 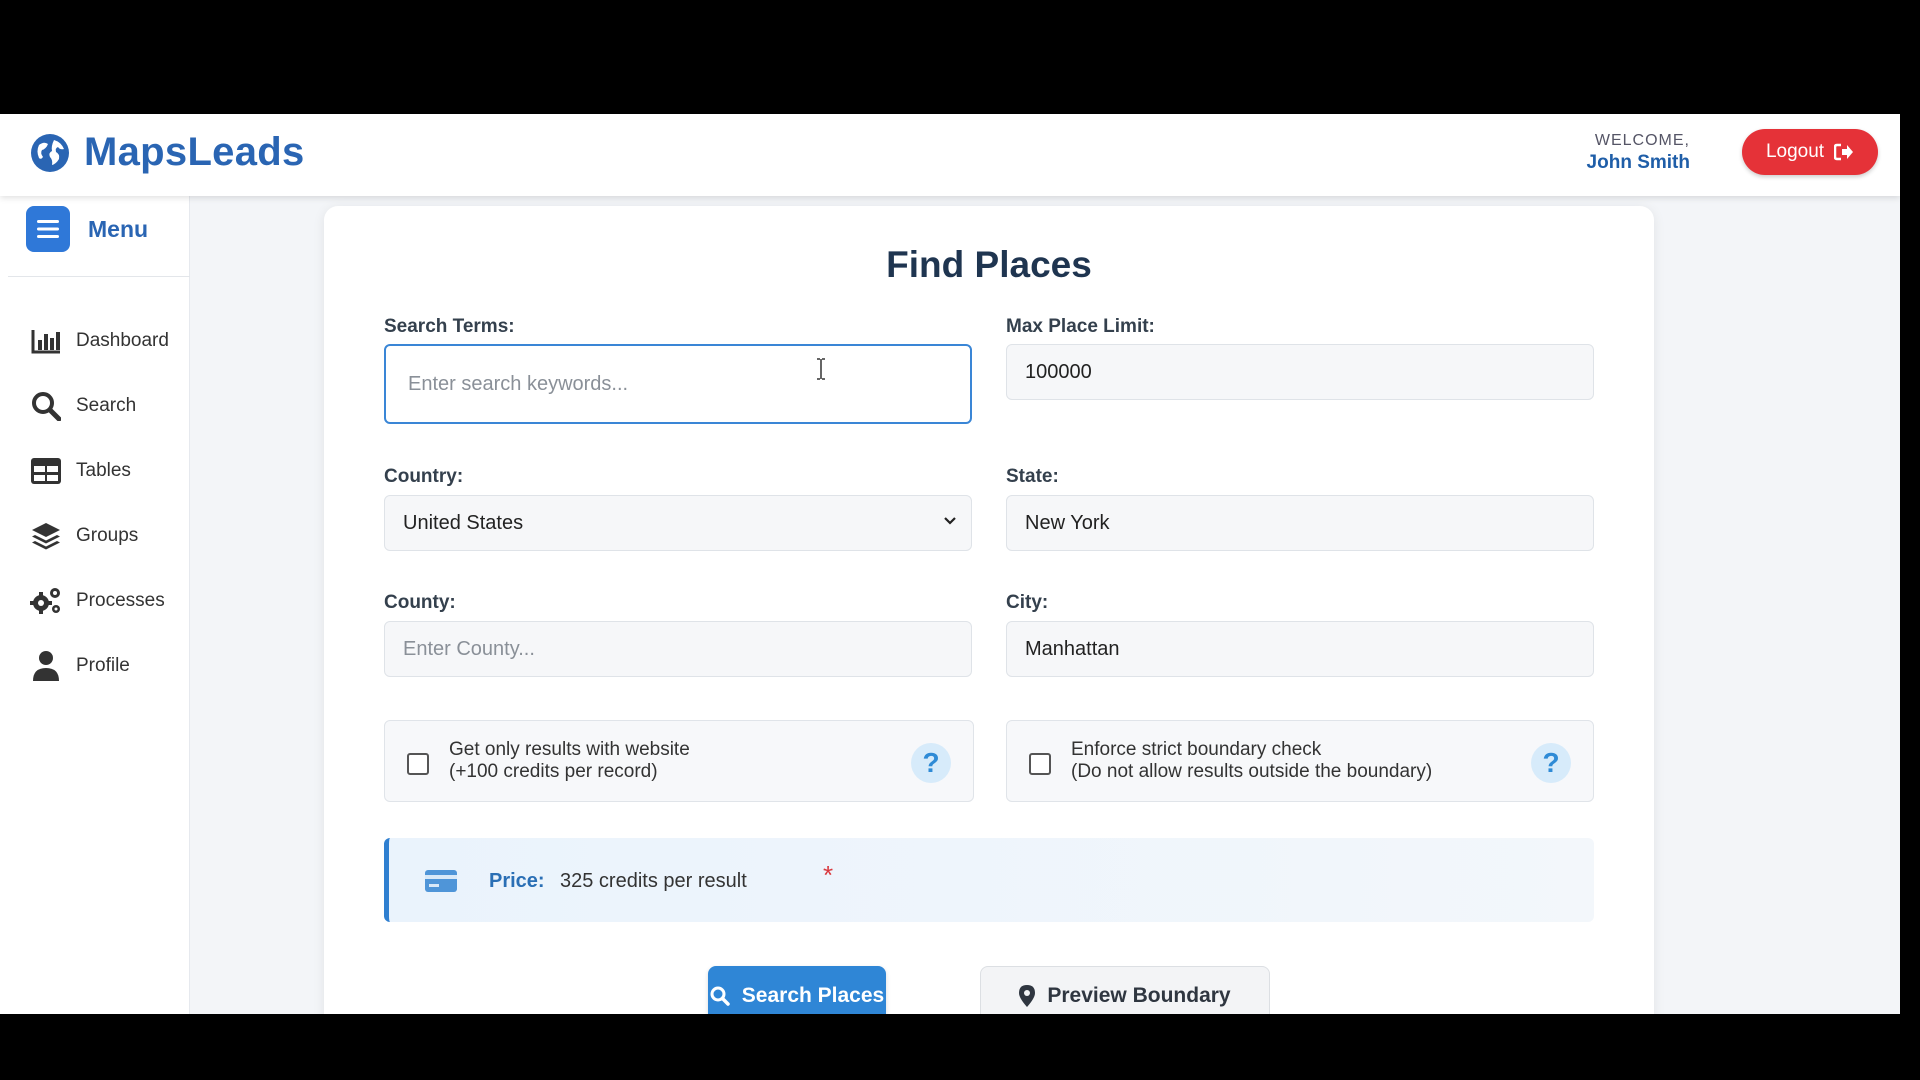 I want to click on sidebar-item-label: Profile, so click(x=103, y=665).